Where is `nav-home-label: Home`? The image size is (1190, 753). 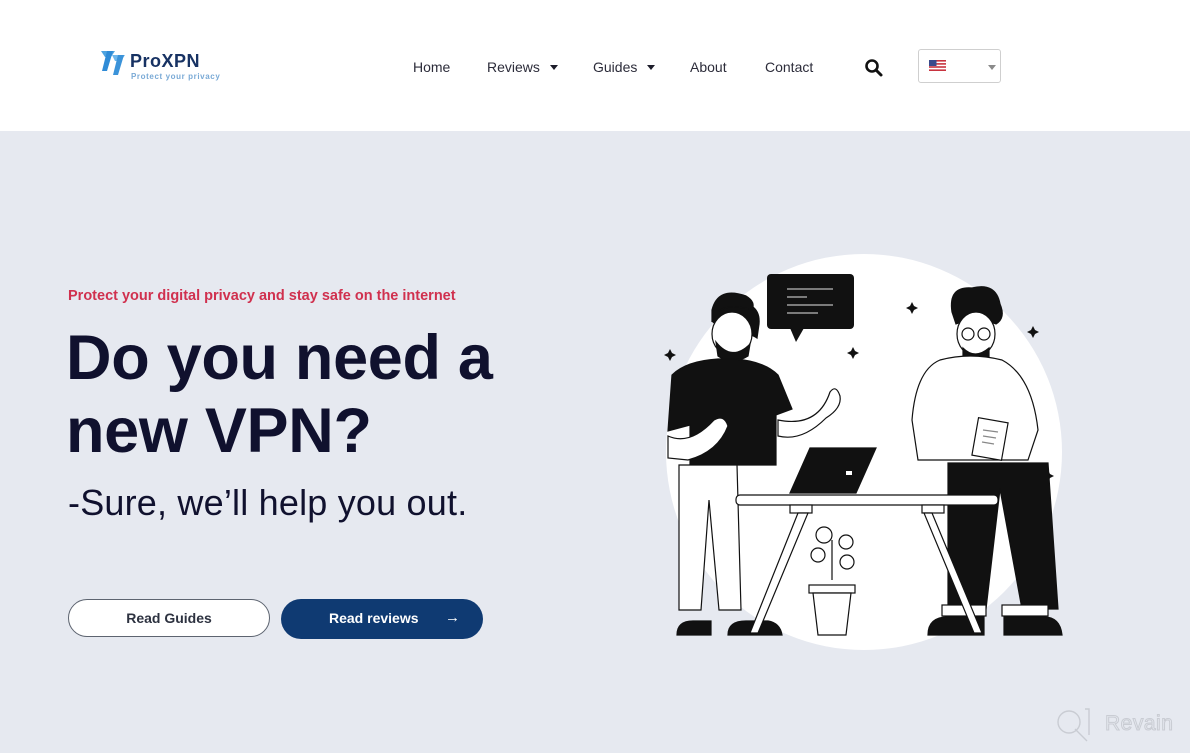 nav-home-label: Home is located at coordinates (432, 67).